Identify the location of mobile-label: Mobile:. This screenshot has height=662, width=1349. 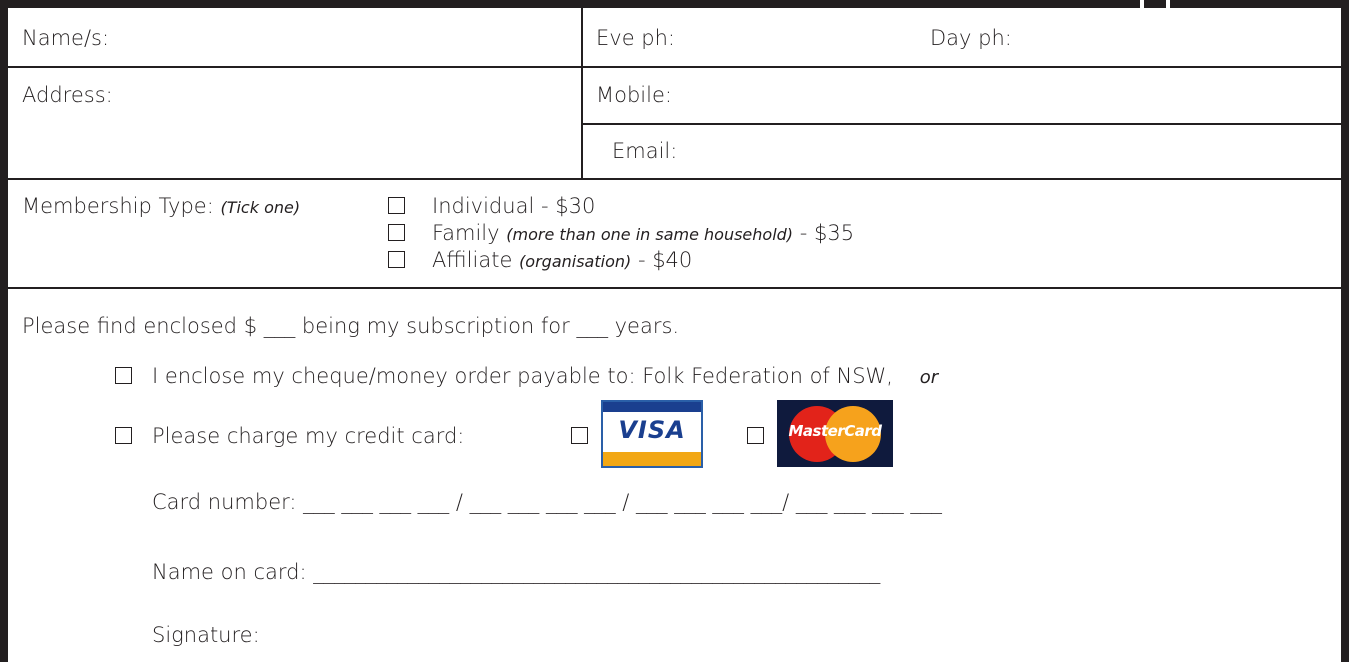
(634, 95).